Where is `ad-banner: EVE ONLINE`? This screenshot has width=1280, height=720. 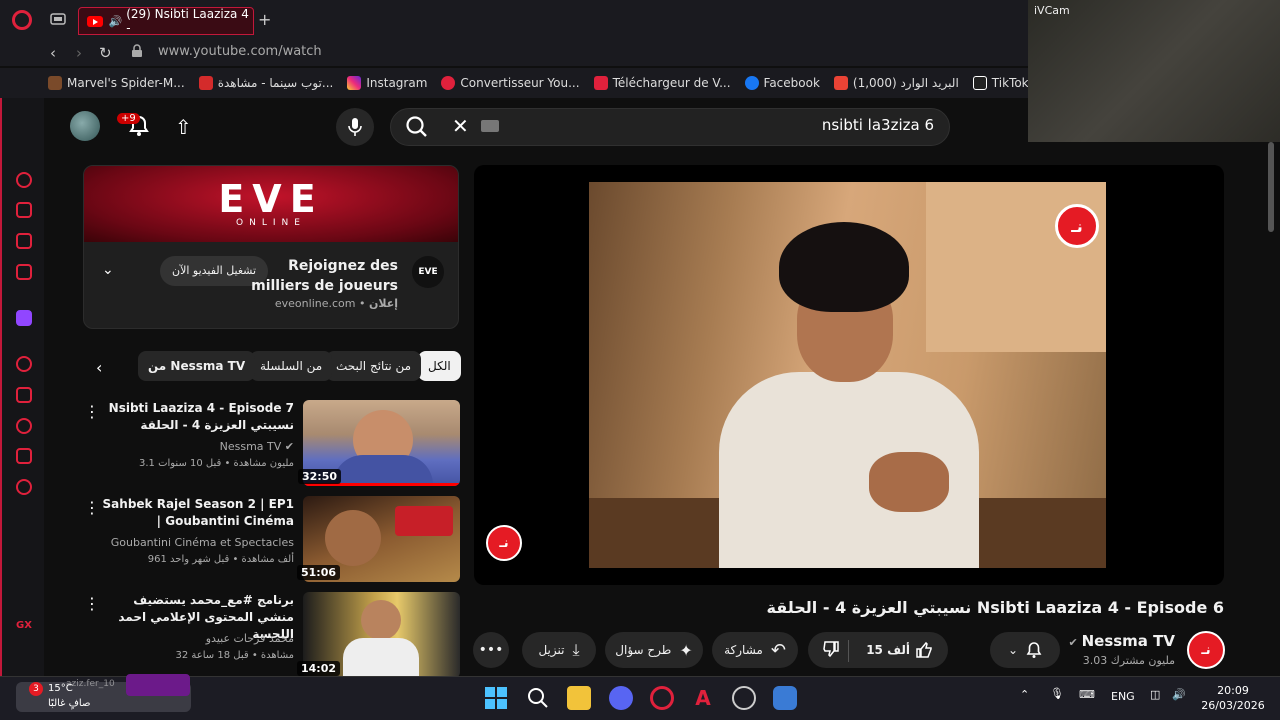 ad-banner: EVE ONLINE is located at coordinates (271, 204).